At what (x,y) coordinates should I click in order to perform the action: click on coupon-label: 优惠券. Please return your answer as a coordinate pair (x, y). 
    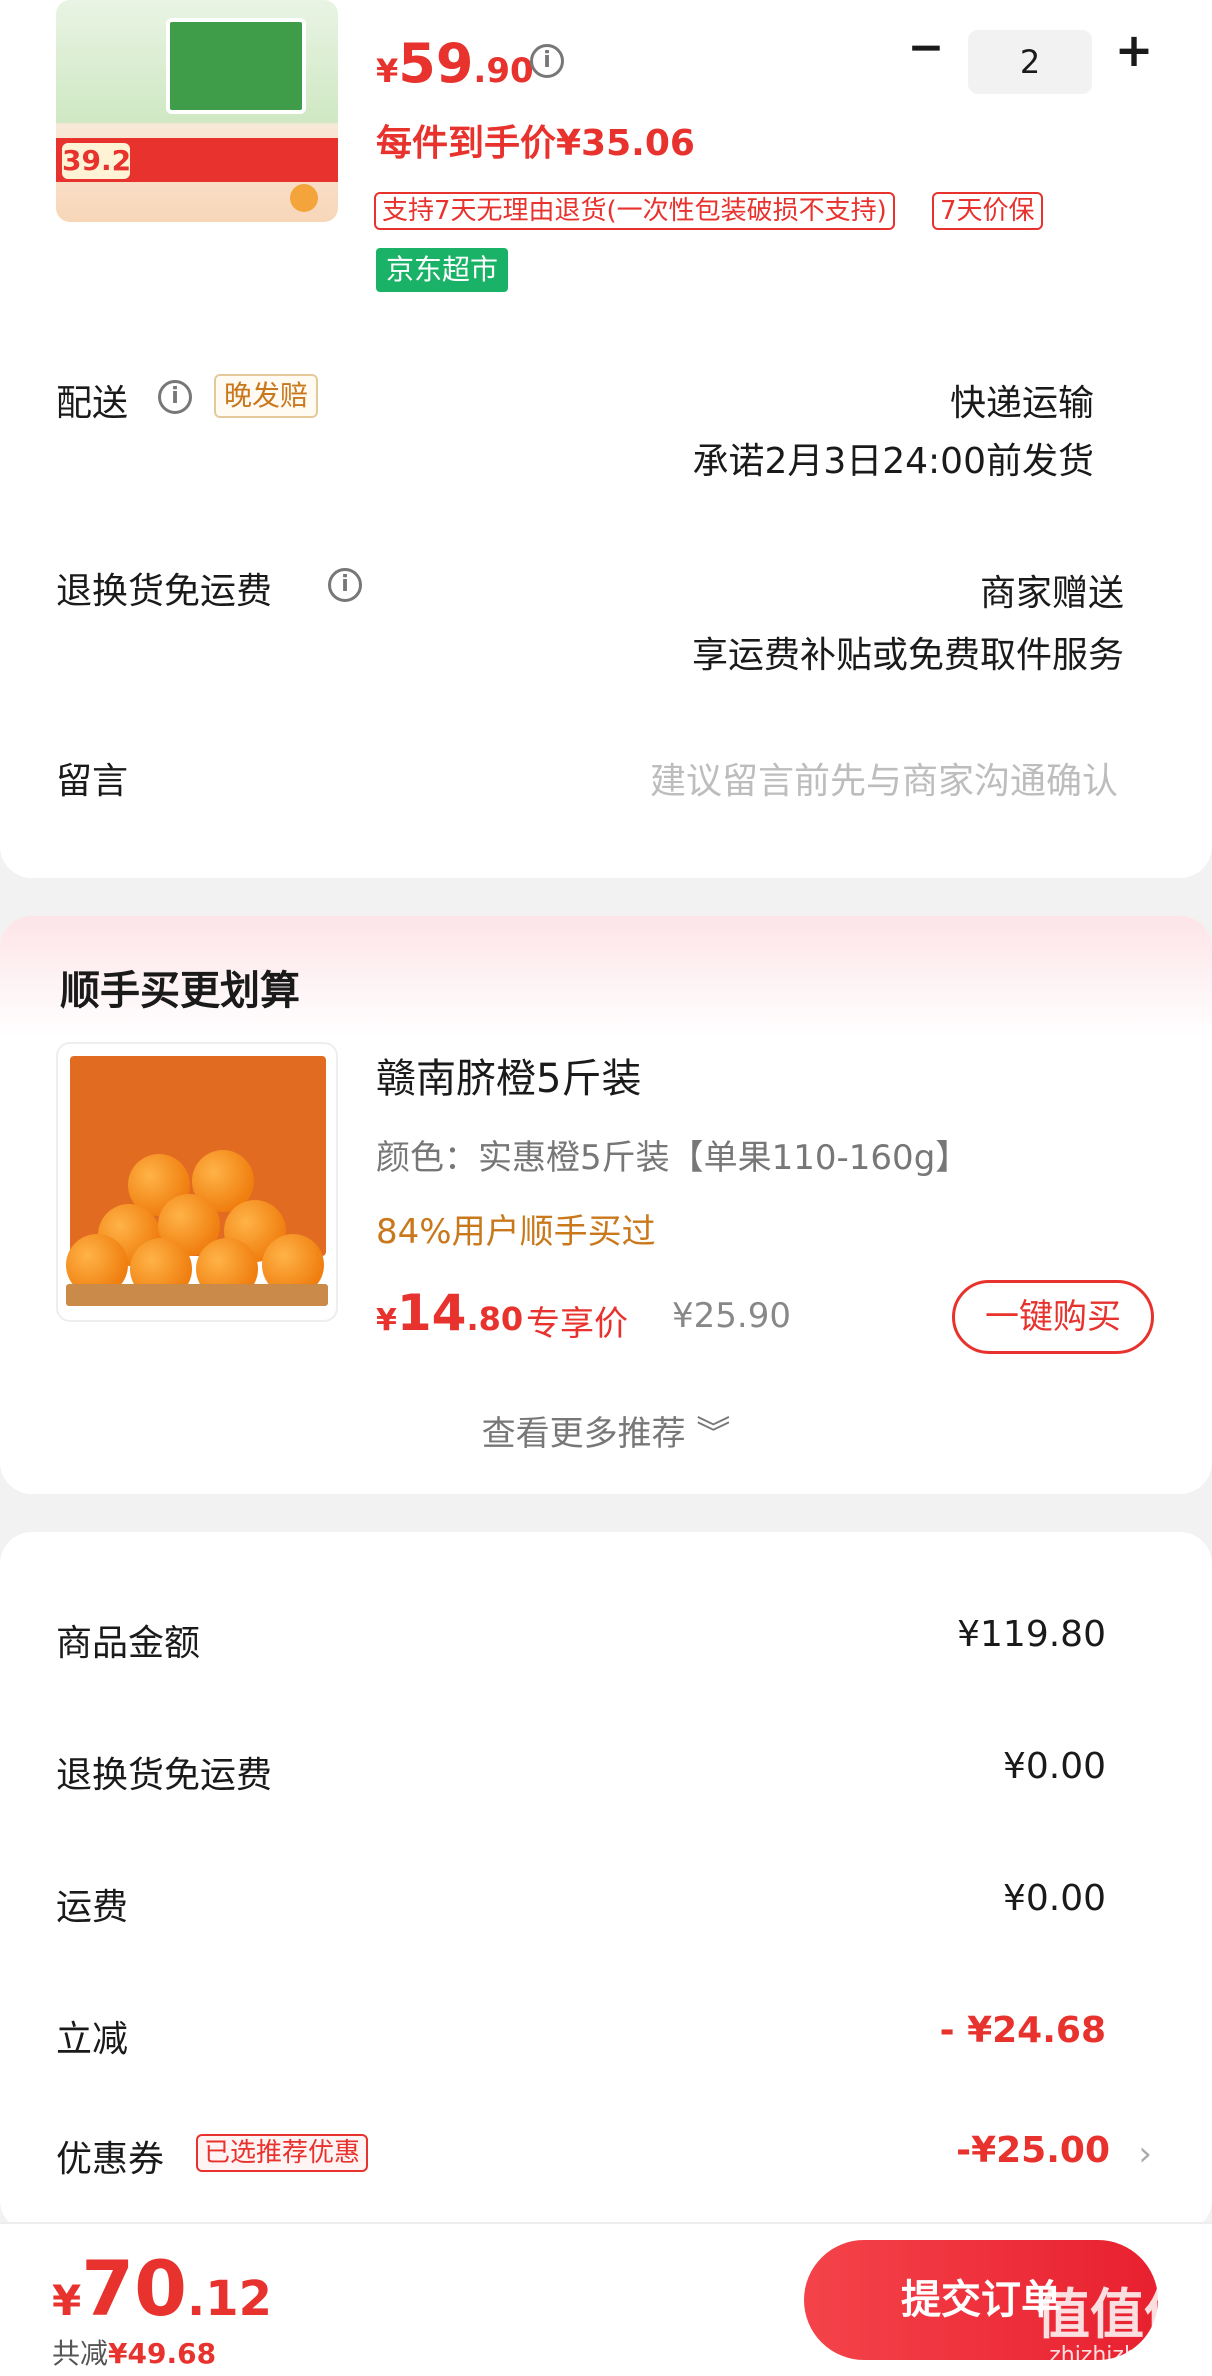
    Looking at the image, I should click on (110, 2159).